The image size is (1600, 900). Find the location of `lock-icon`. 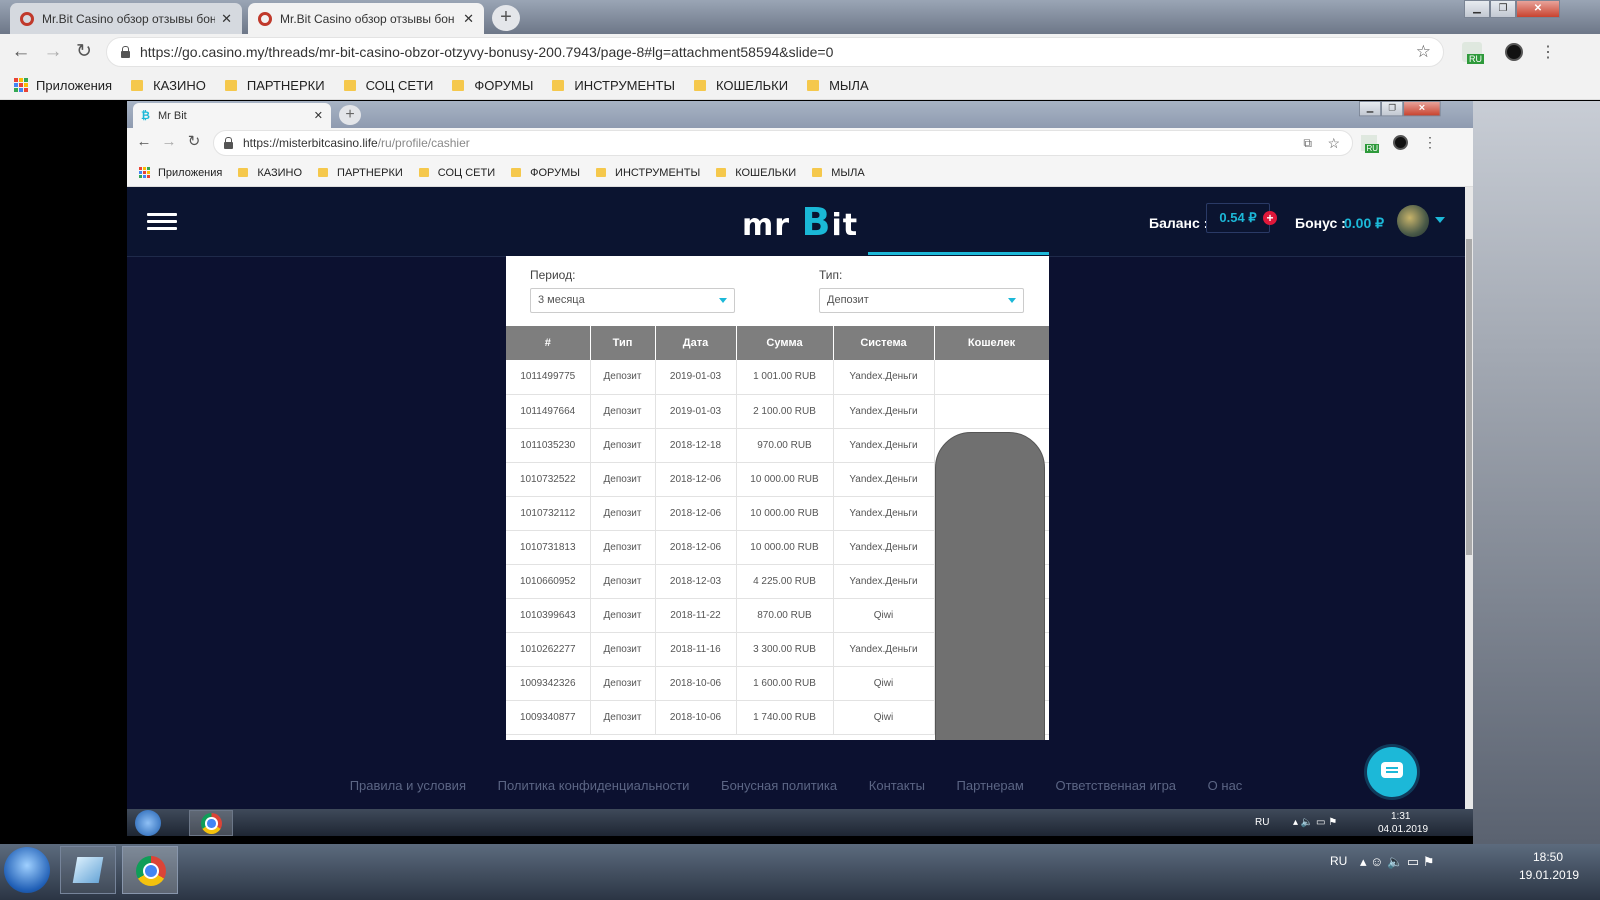

lock-icon is located at coordinates (125, 51).